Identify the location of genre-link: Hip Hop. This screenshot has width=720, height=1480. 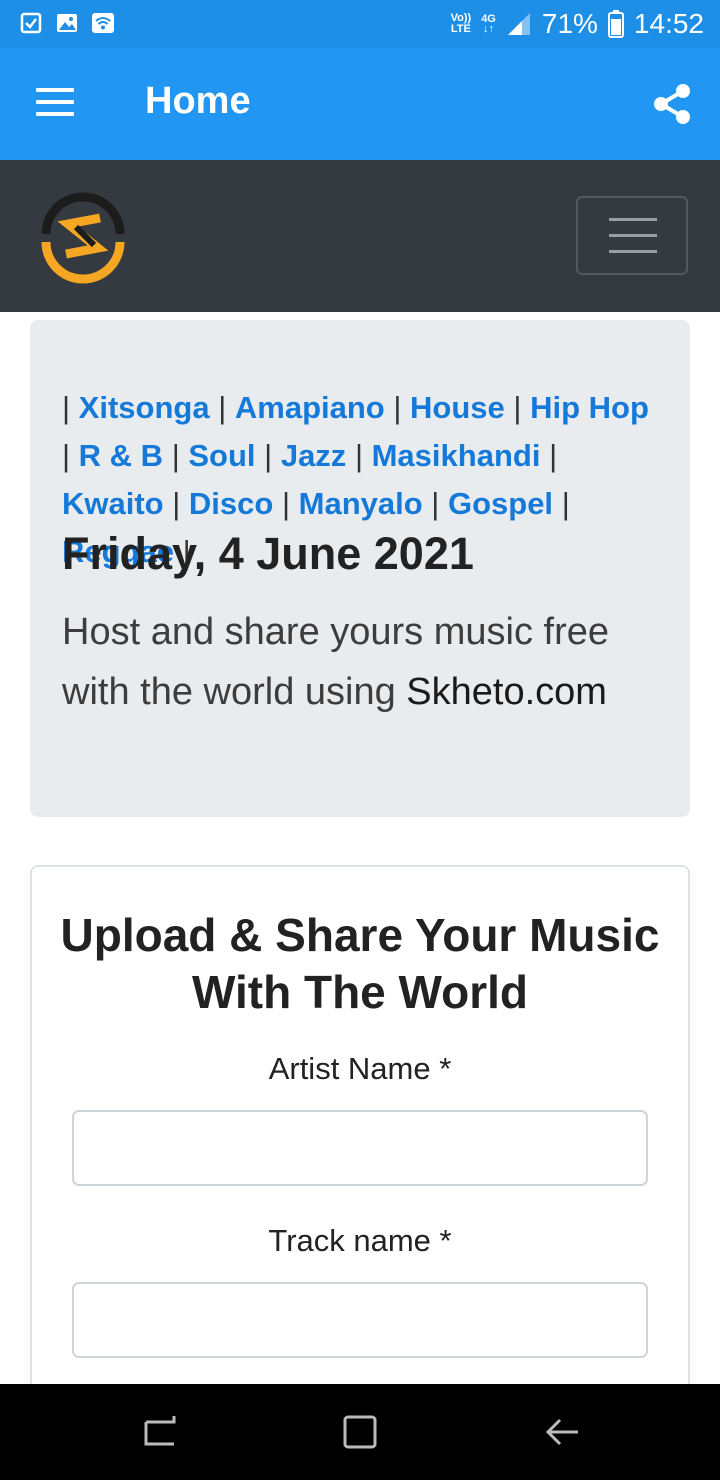
(589, 407).